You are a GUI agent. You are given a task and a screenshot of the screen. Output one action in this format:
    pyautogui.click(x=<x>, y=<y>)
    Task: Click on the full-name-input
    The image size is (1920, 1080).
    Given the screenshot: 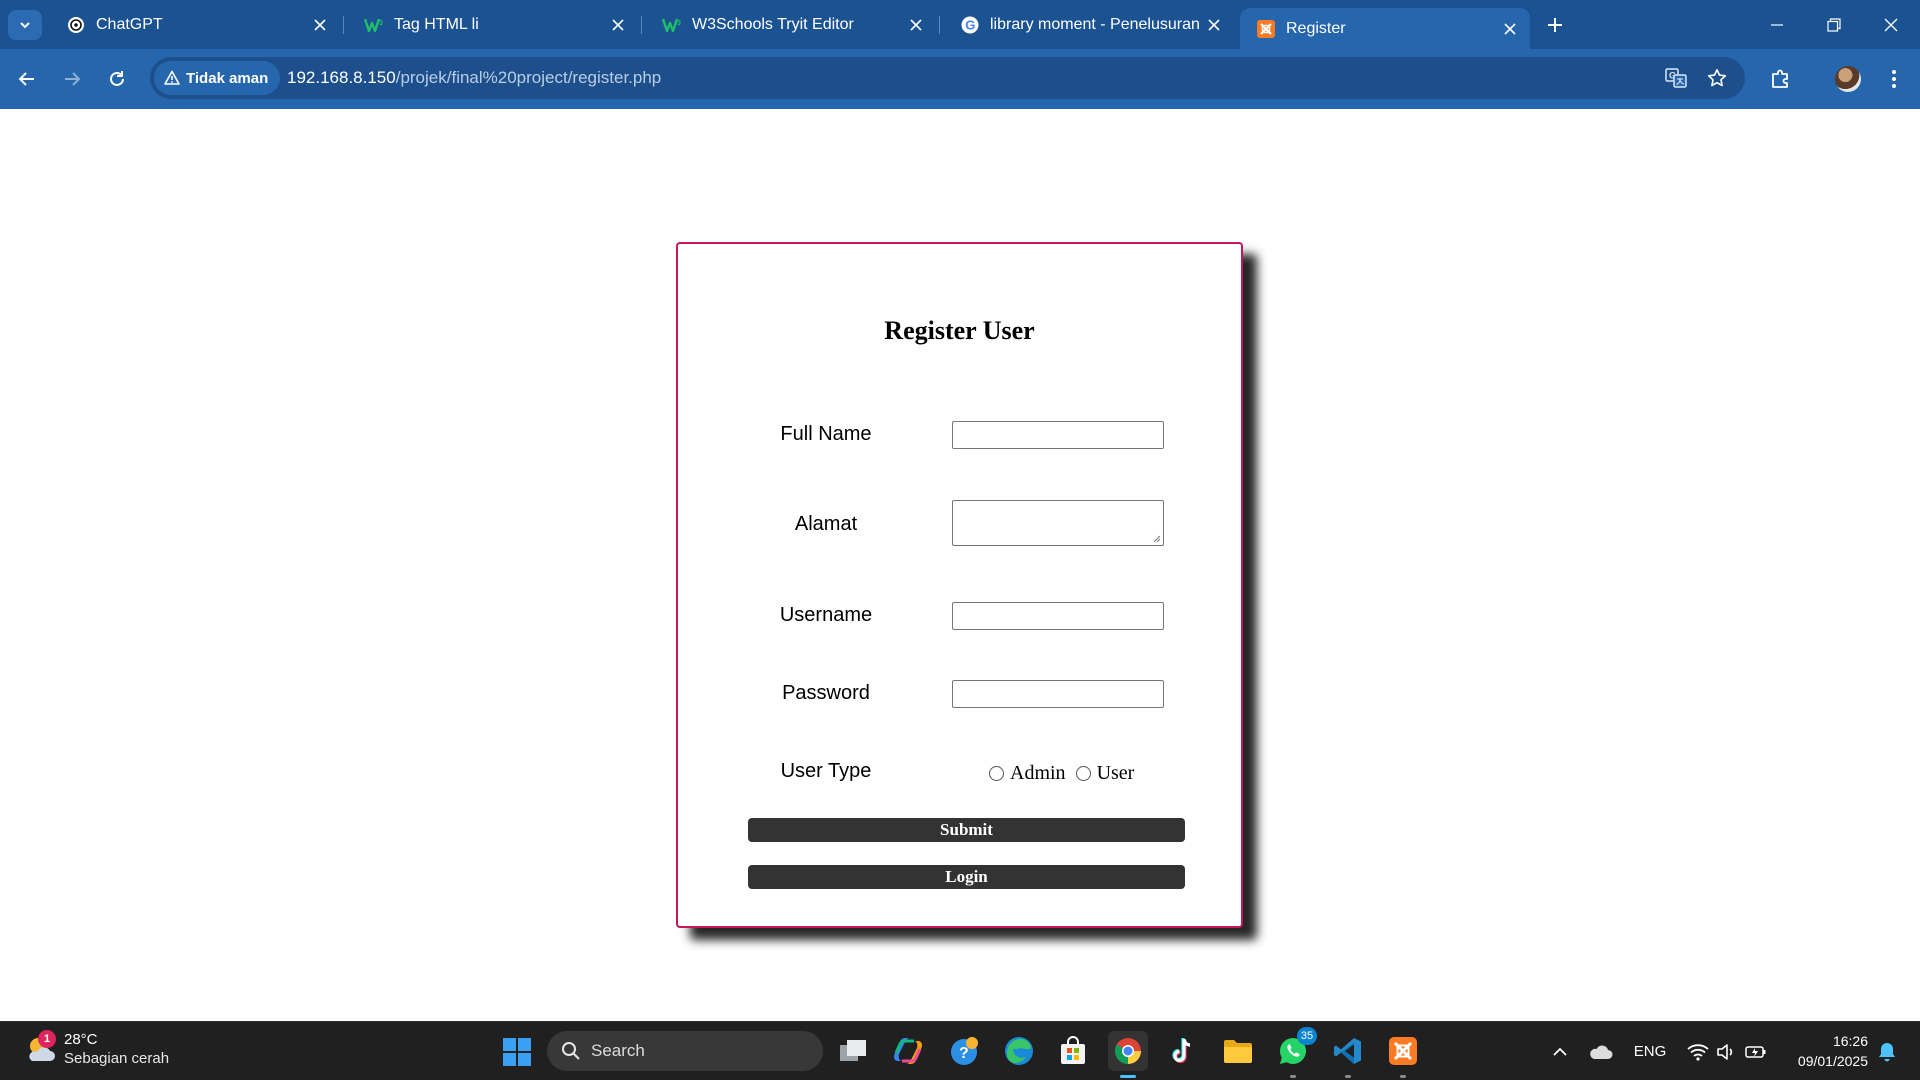 What is the action you would take?
    pyautogui.click(x=1058, y=435)
    